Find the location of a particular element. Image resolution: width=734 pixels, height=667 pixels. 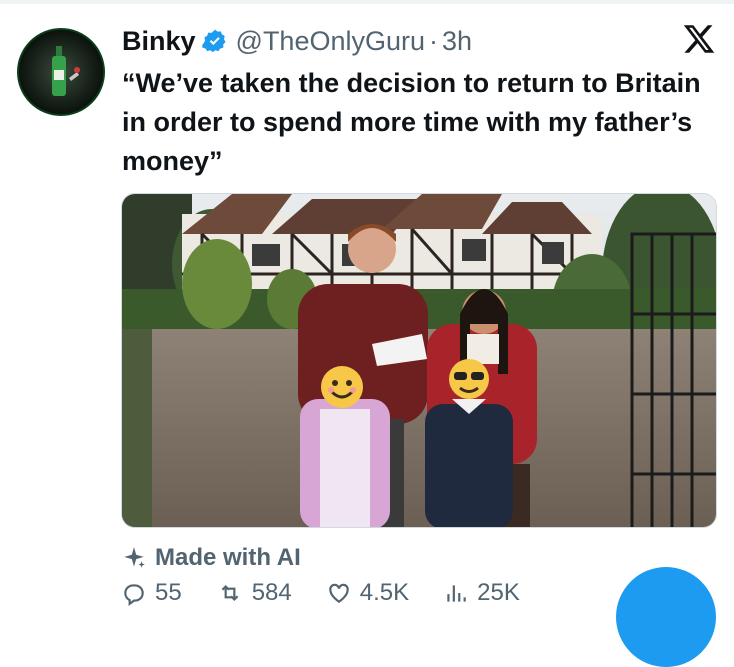

view-count: 25K is located at coordinates (498, 592).